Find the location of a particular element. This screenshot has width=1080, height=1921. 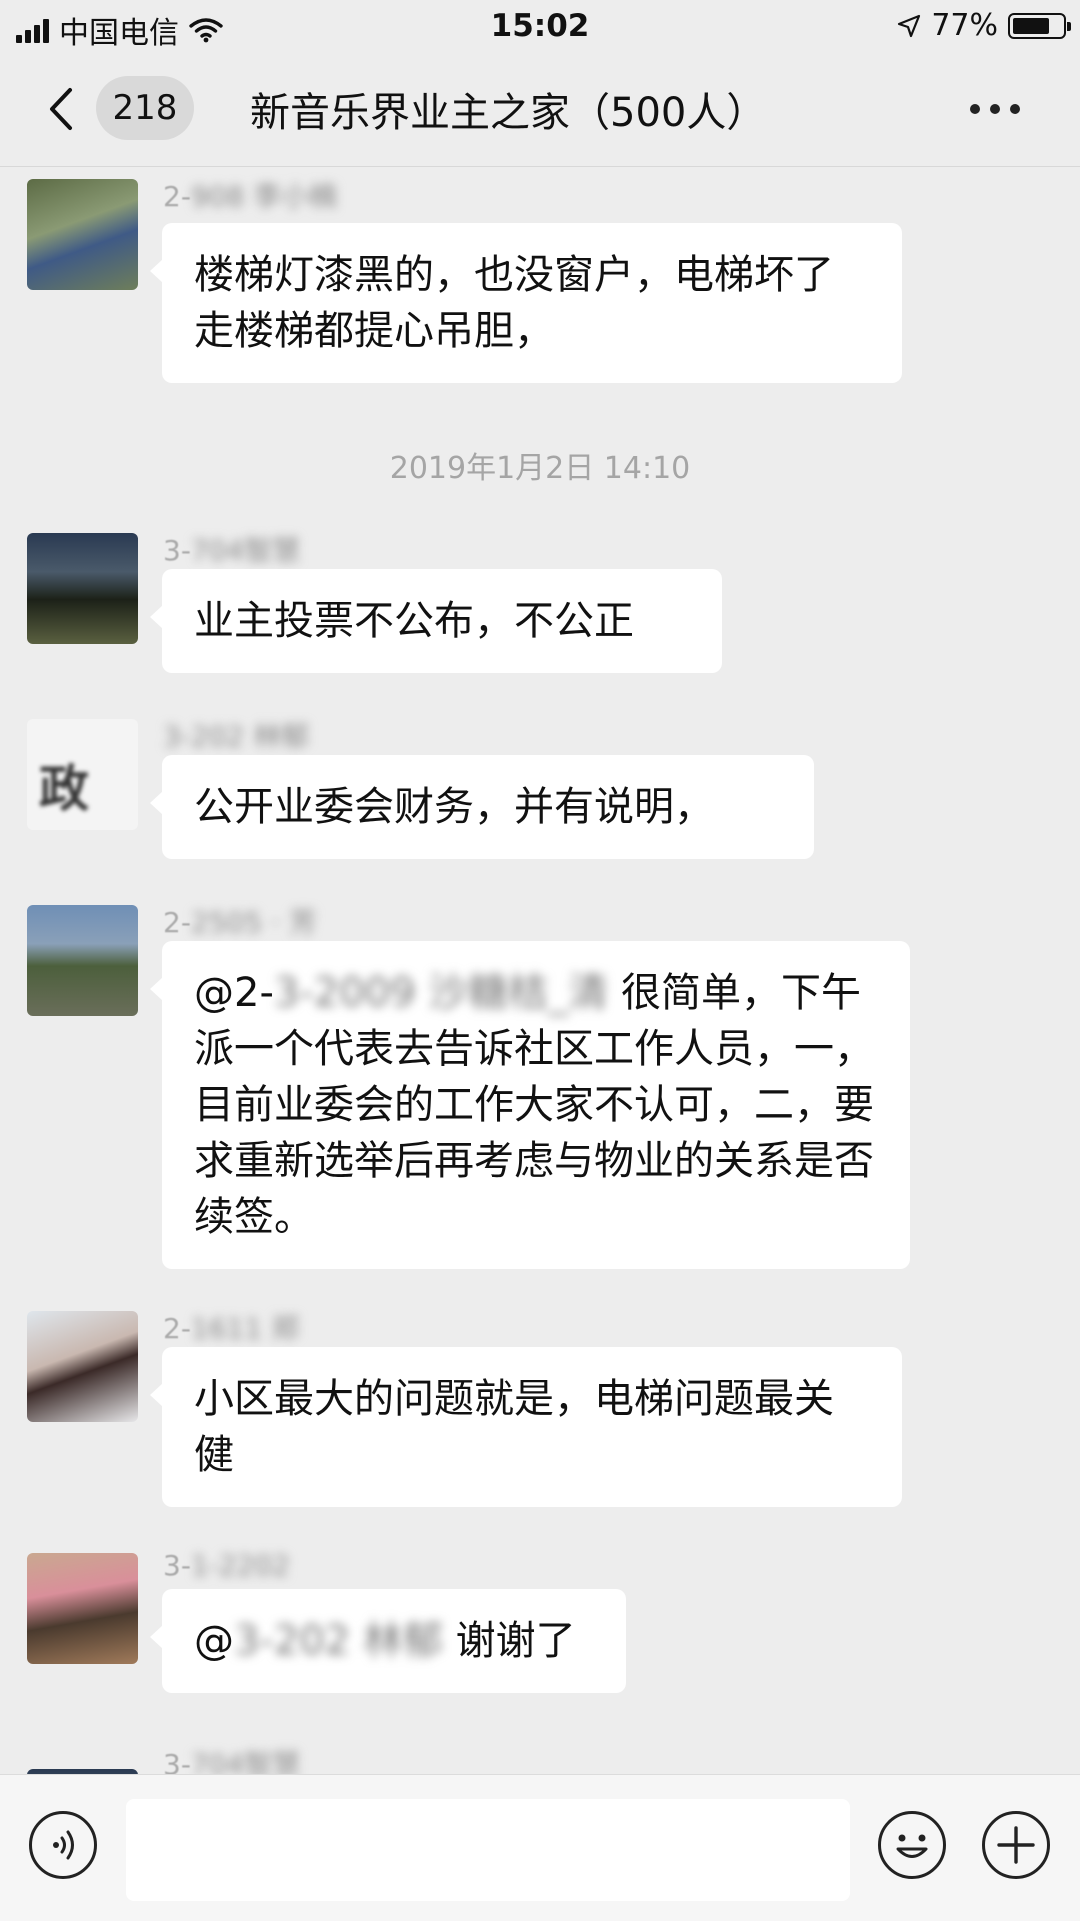

message-bubble: 业主投票不公布，不公正 is located at coordinates (436, 621).